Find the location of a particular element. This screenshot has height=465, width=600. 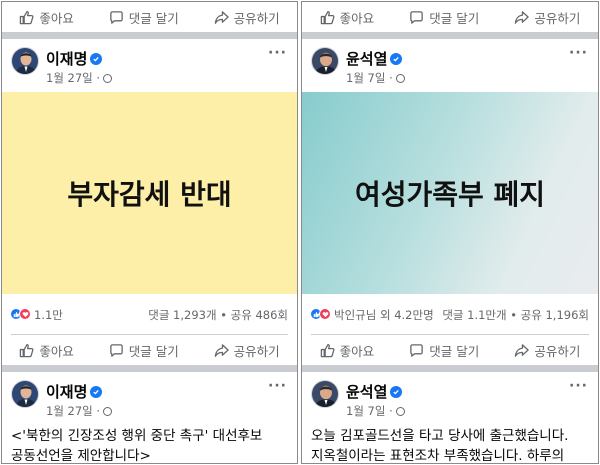

image-text: 부자감세 반대 is located at coordinates (149, 194).